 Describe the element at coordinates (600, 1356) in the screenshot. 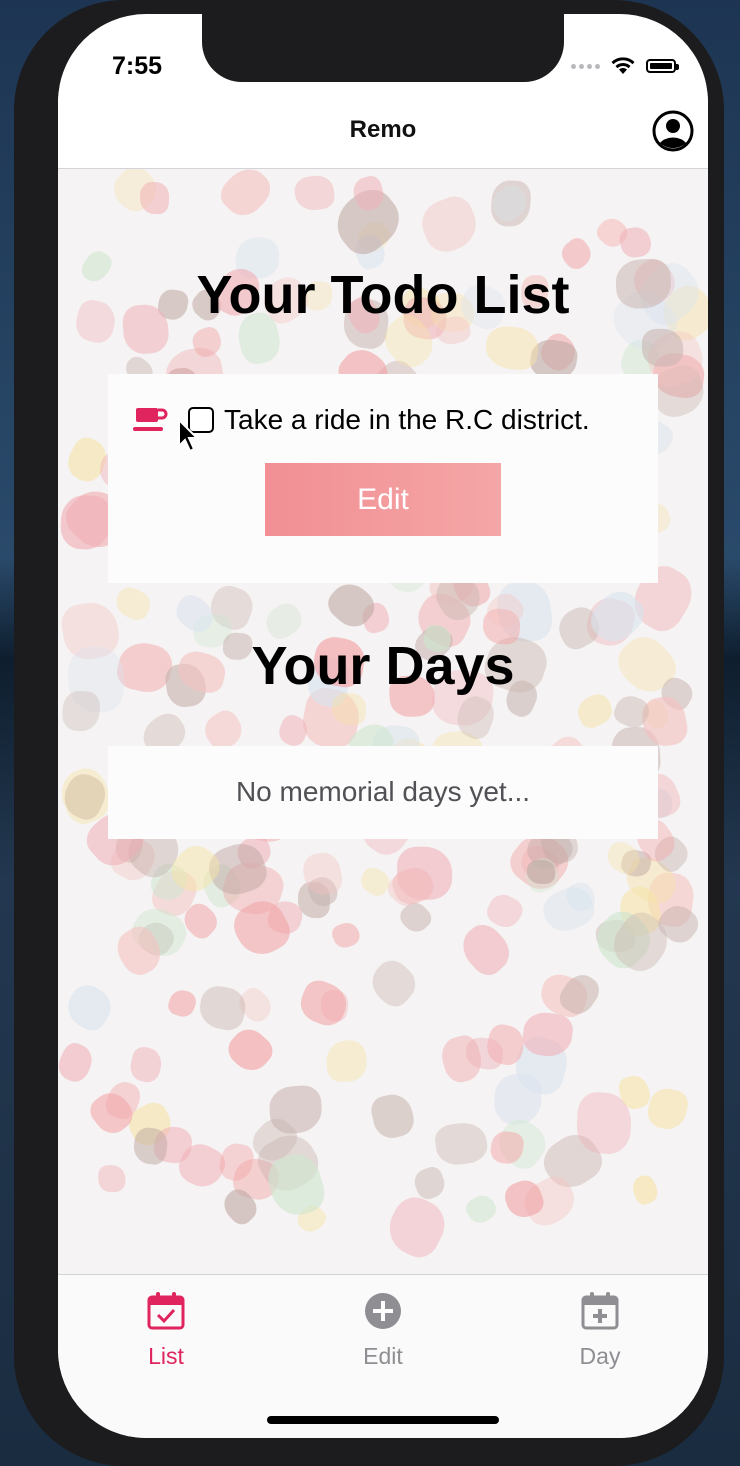

I see `tab-day-label: Day` at that location.